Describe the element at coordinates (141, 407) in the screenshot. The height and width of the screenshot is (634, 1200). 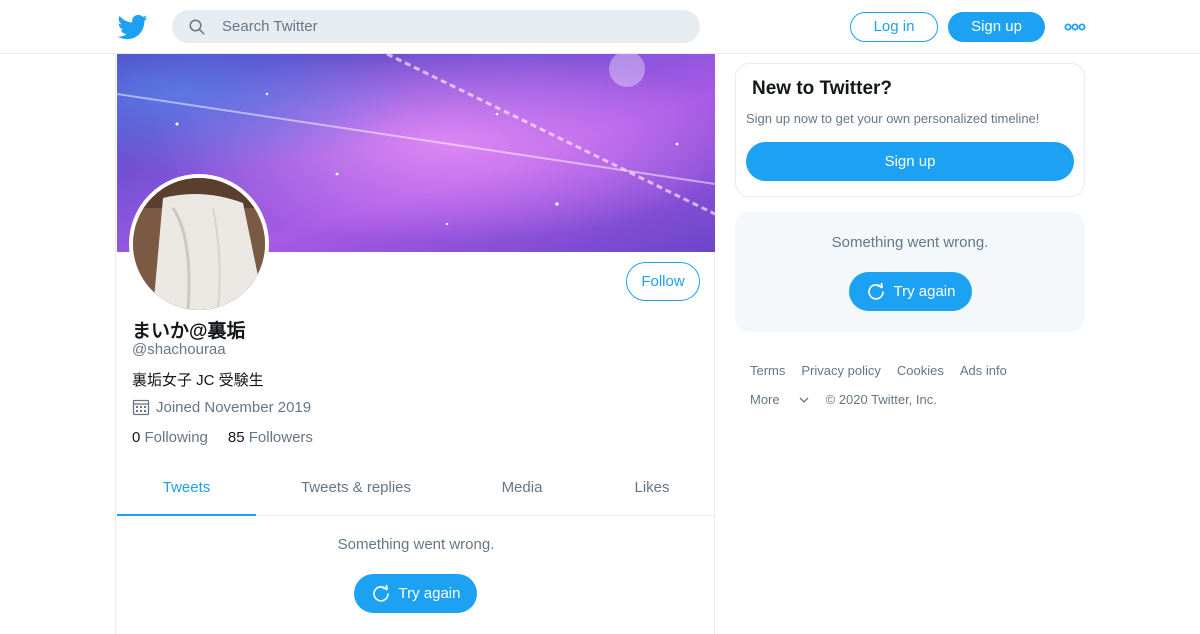
I see `calendar-icon` at that location.